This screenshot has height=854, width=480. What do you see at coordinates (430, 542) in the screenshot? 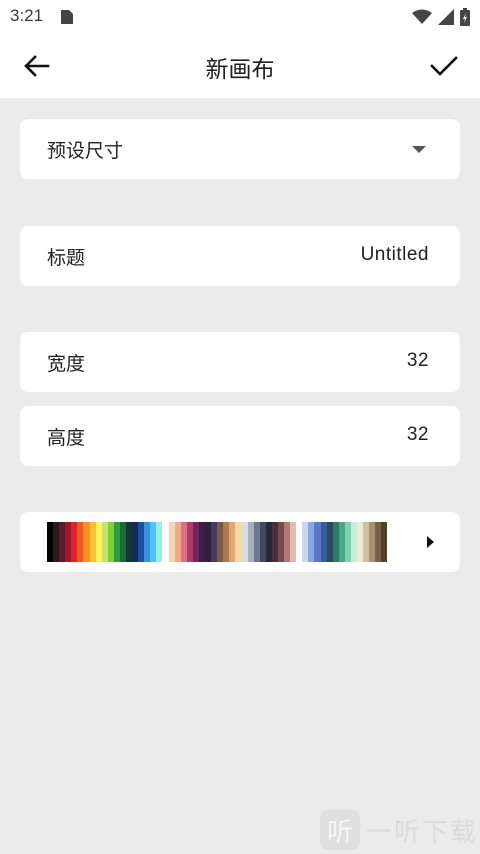
I see `play-arrow-icon` at bounding box center [430, 542].